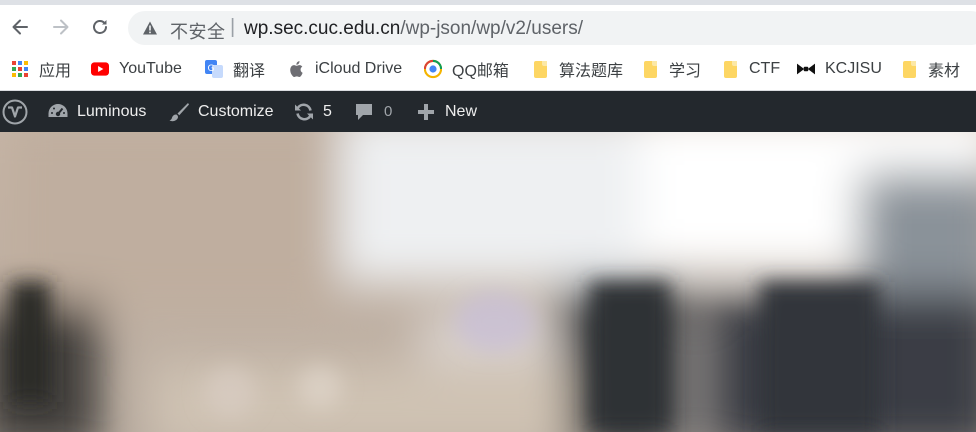 This screenshot has height=432, width=976. I want to click on bookmark-label: 翻译, so click(249, 71).